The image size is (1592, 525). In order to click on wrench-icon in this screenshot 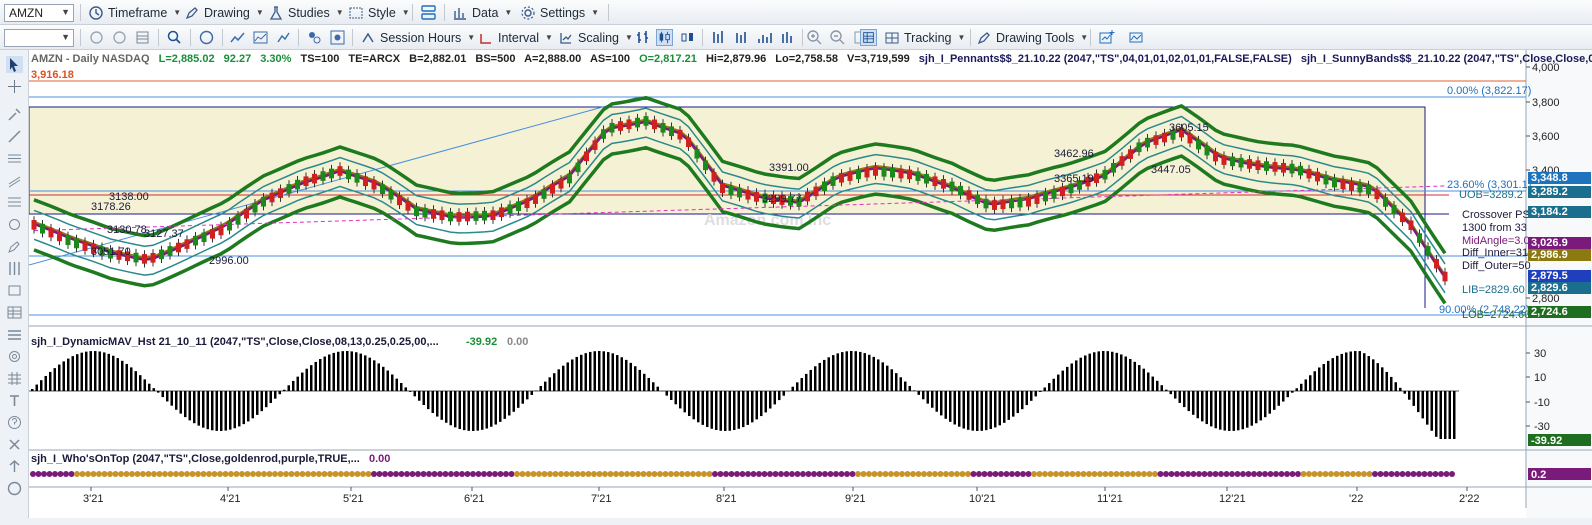, I will do `click(14, 114)`.